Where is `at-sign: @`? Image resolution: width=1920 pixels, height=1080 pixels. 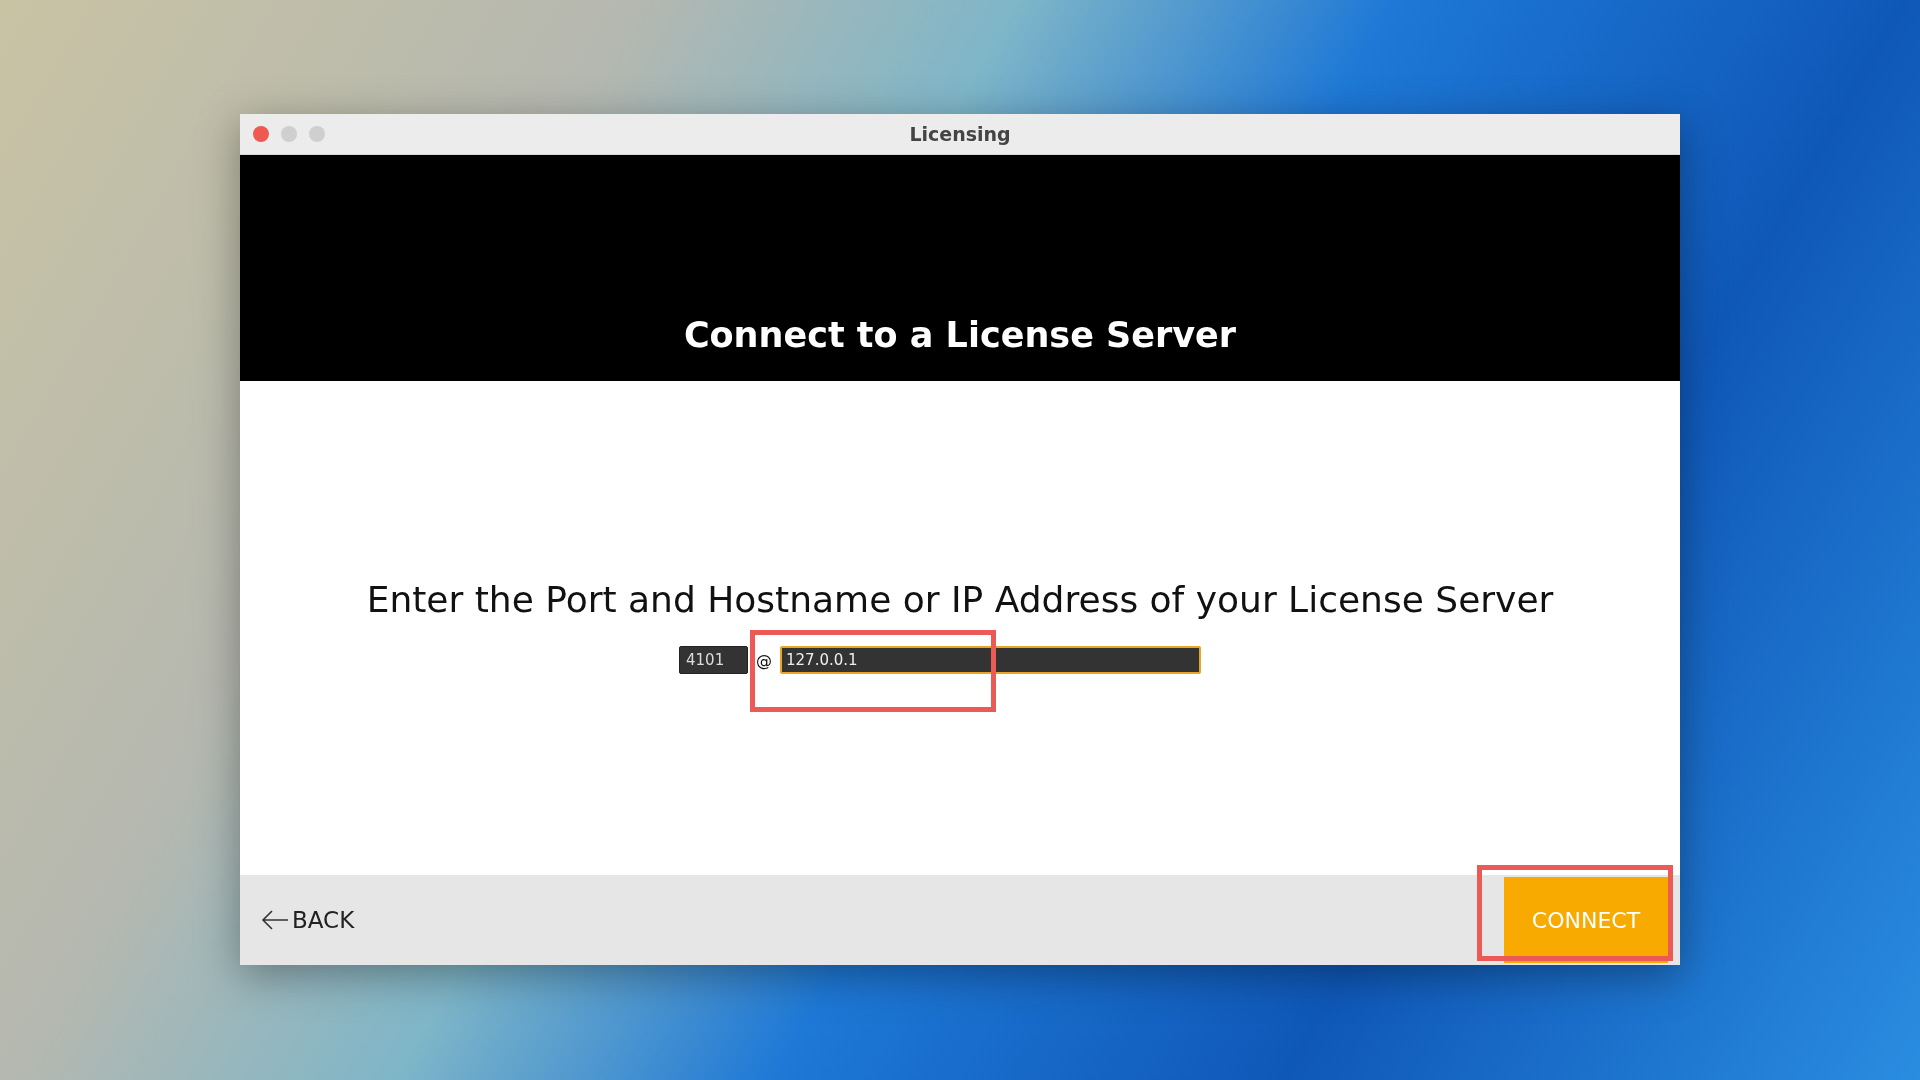 at-sign: @ is located at coordinates (764, 660).